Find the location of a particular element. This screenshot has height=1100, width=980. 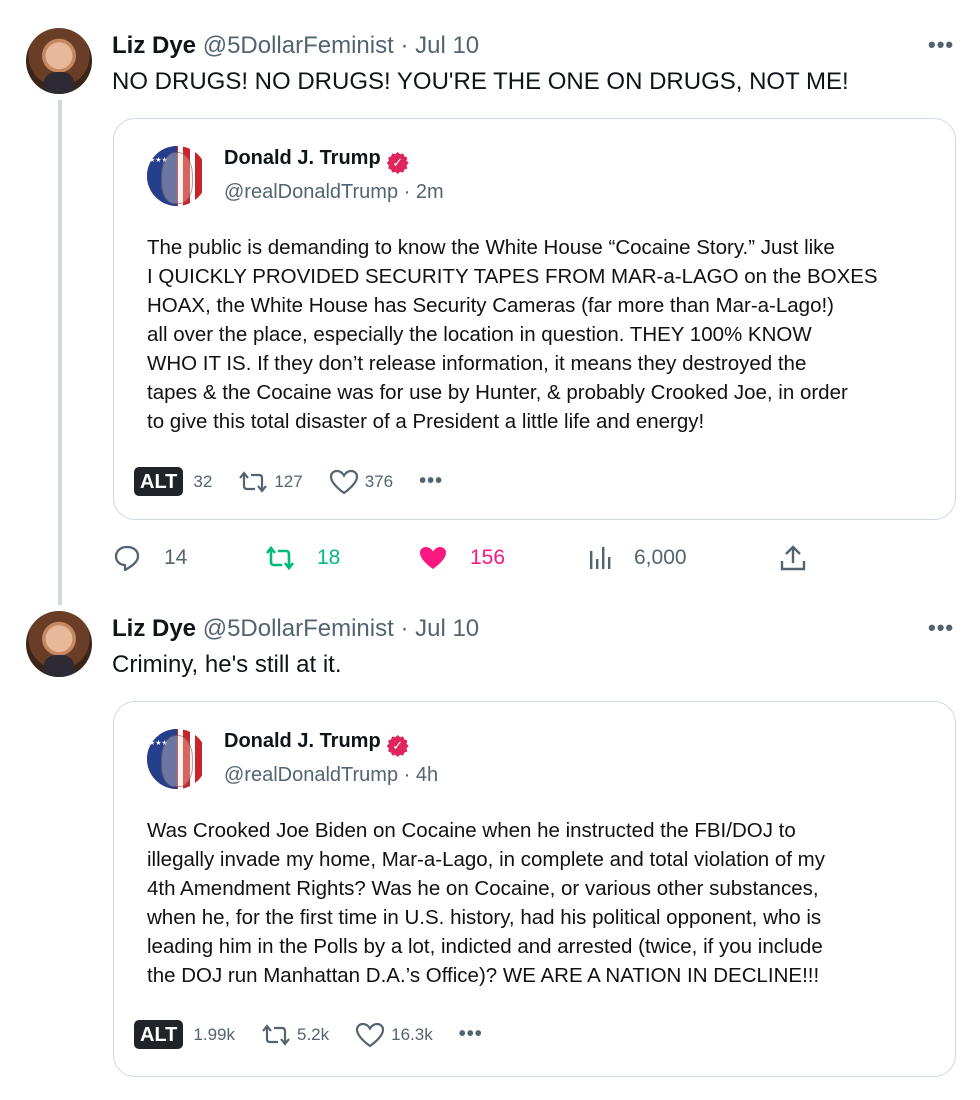

quoted-author-handle: @realDonaldTrump · 2m is located at coordinates (334, 192).